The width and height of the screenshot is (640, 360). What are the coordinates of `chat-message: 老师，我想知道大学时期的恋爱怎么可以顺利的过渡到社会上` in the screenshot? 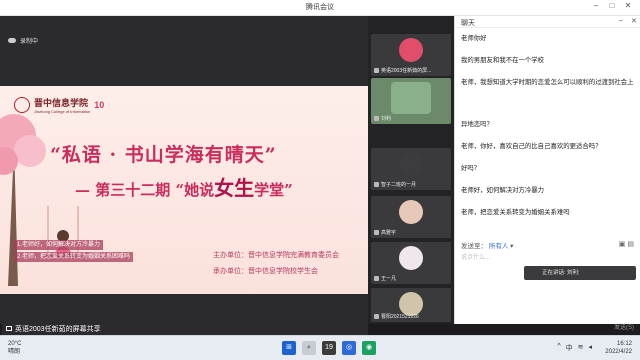 It's located at (547, 82).